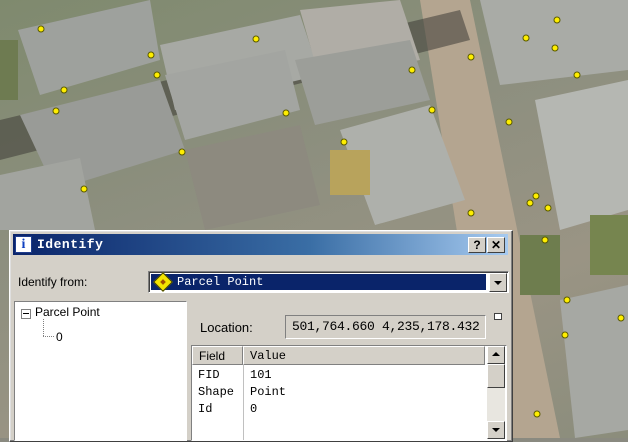 The width and height of the screenshot is (628, 442). What do you see at coordinates (268, 392) in the screenshot?
I see `table-cell-value: Point` at bounding box center [268, 392].